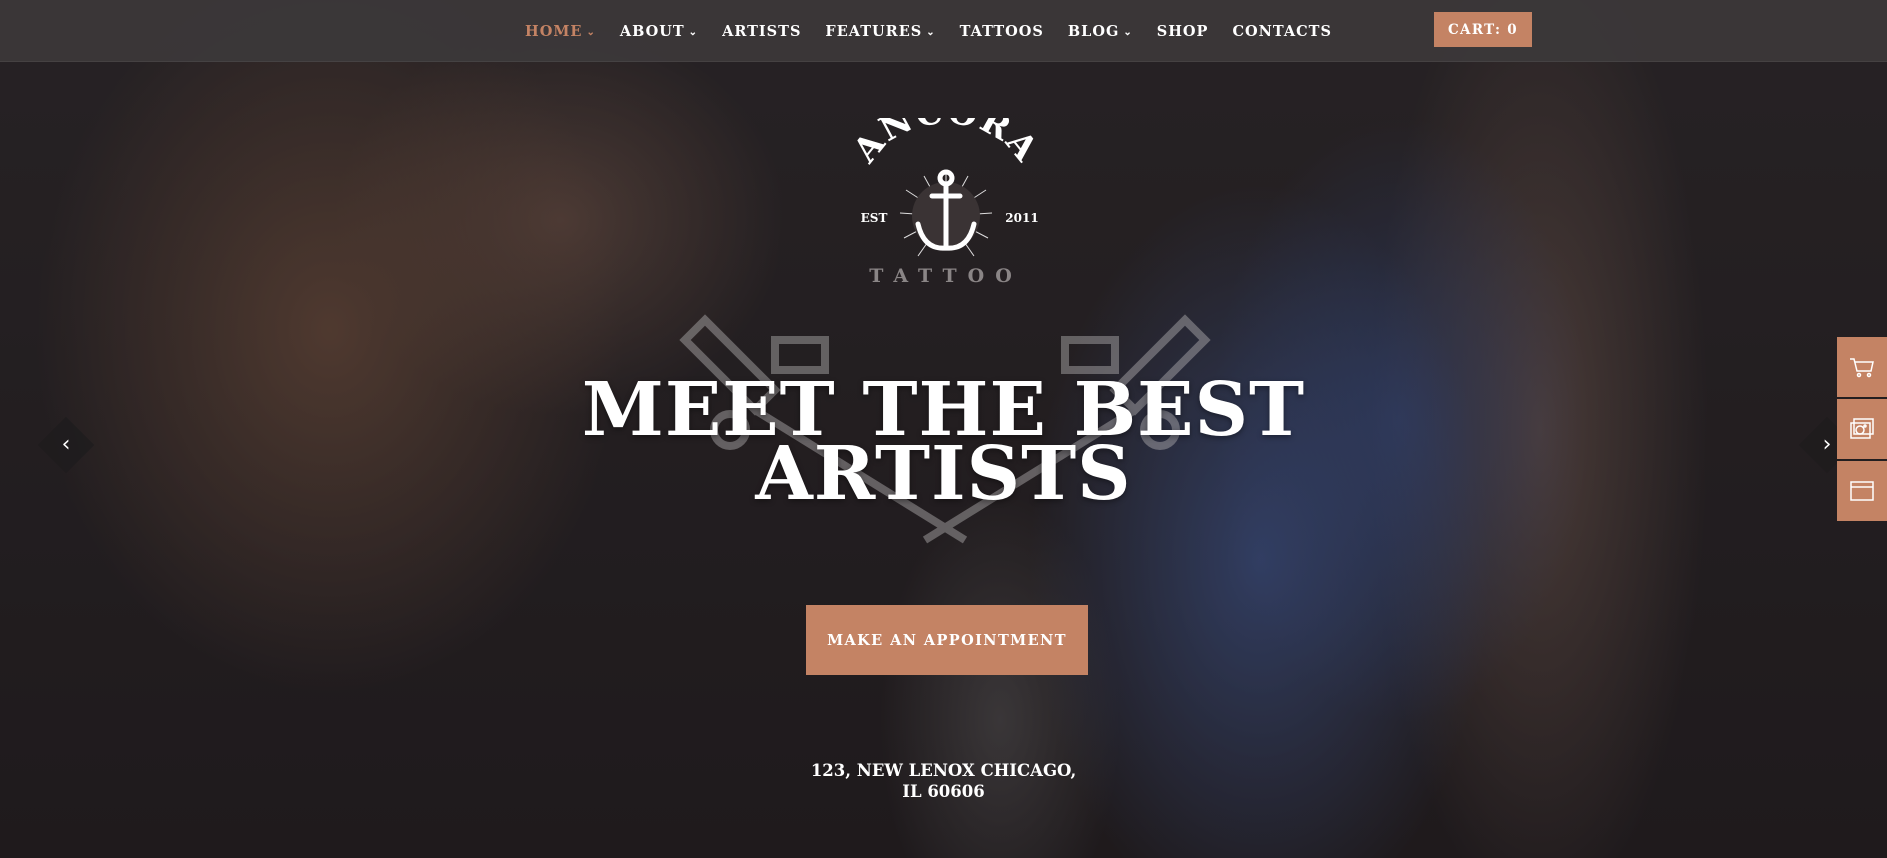  I want to click on address-line-2: IL 60606, so click(943, 791).